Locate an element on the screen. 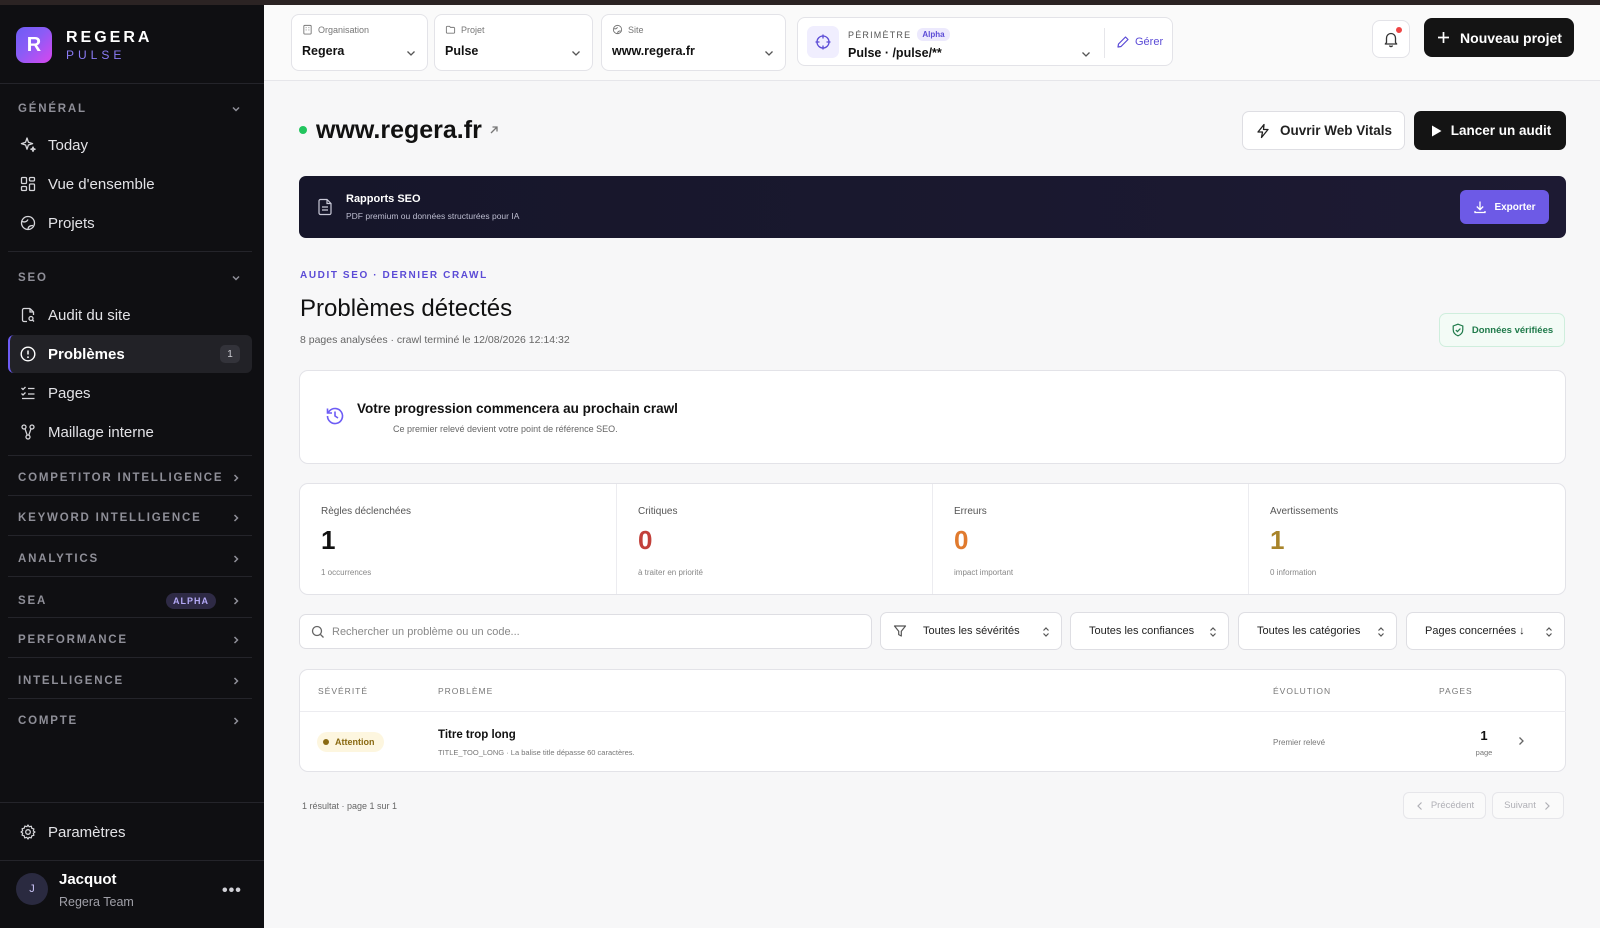  sidebar-item-label: Today is located at coordinates (68, 145).